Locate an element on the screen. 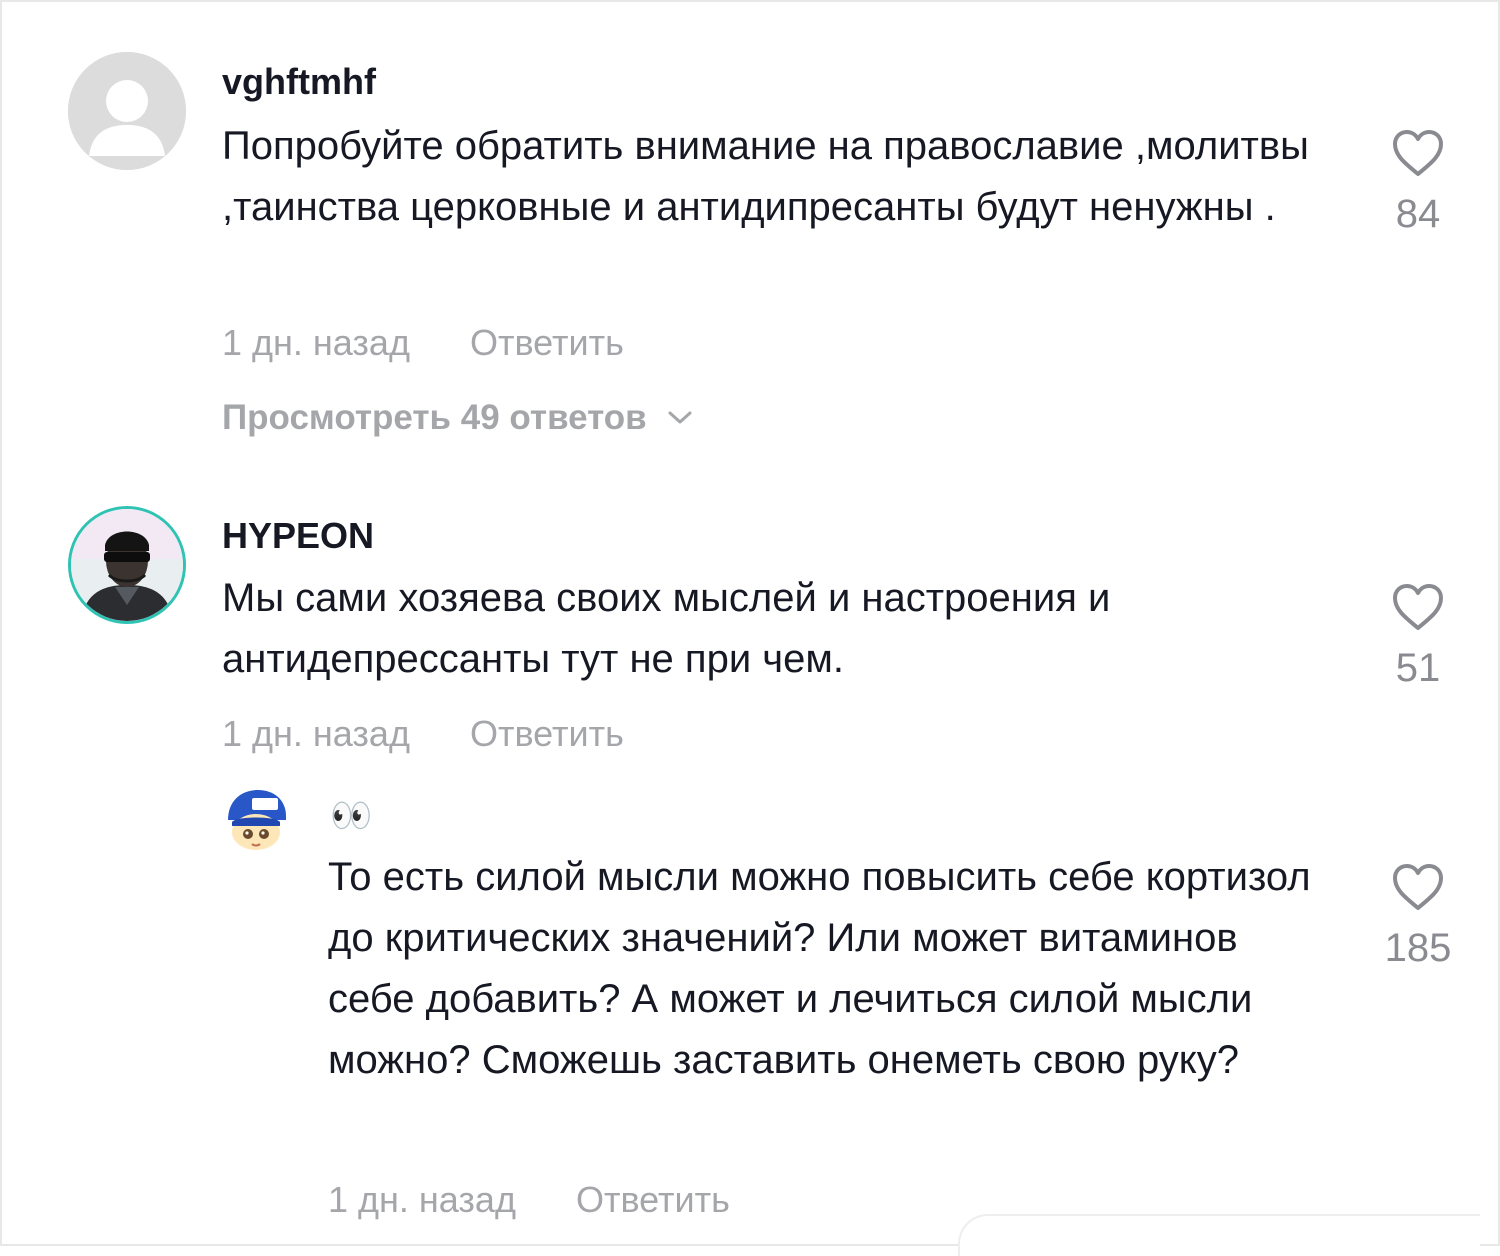 The height and width of the screenshot is (1256, 1500). comment-username: HYPEON is located at coordinates (298, 536).